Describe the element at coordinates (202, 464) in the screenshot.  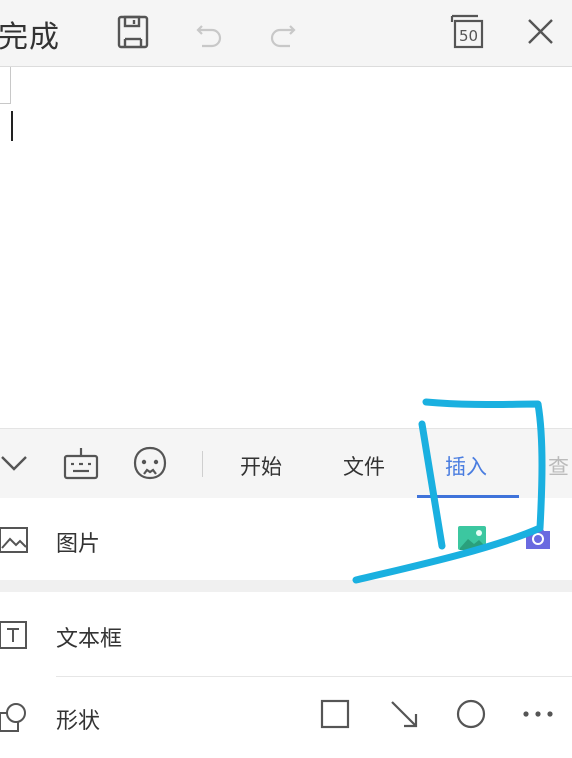
I see `tab-divider` at that location.